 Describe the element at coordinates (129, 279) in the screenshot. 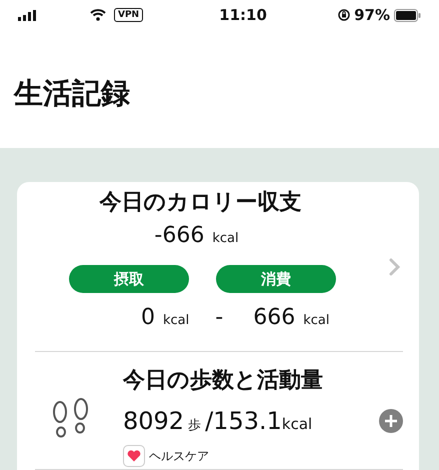

I see `intake-label: 摂取` at that location.